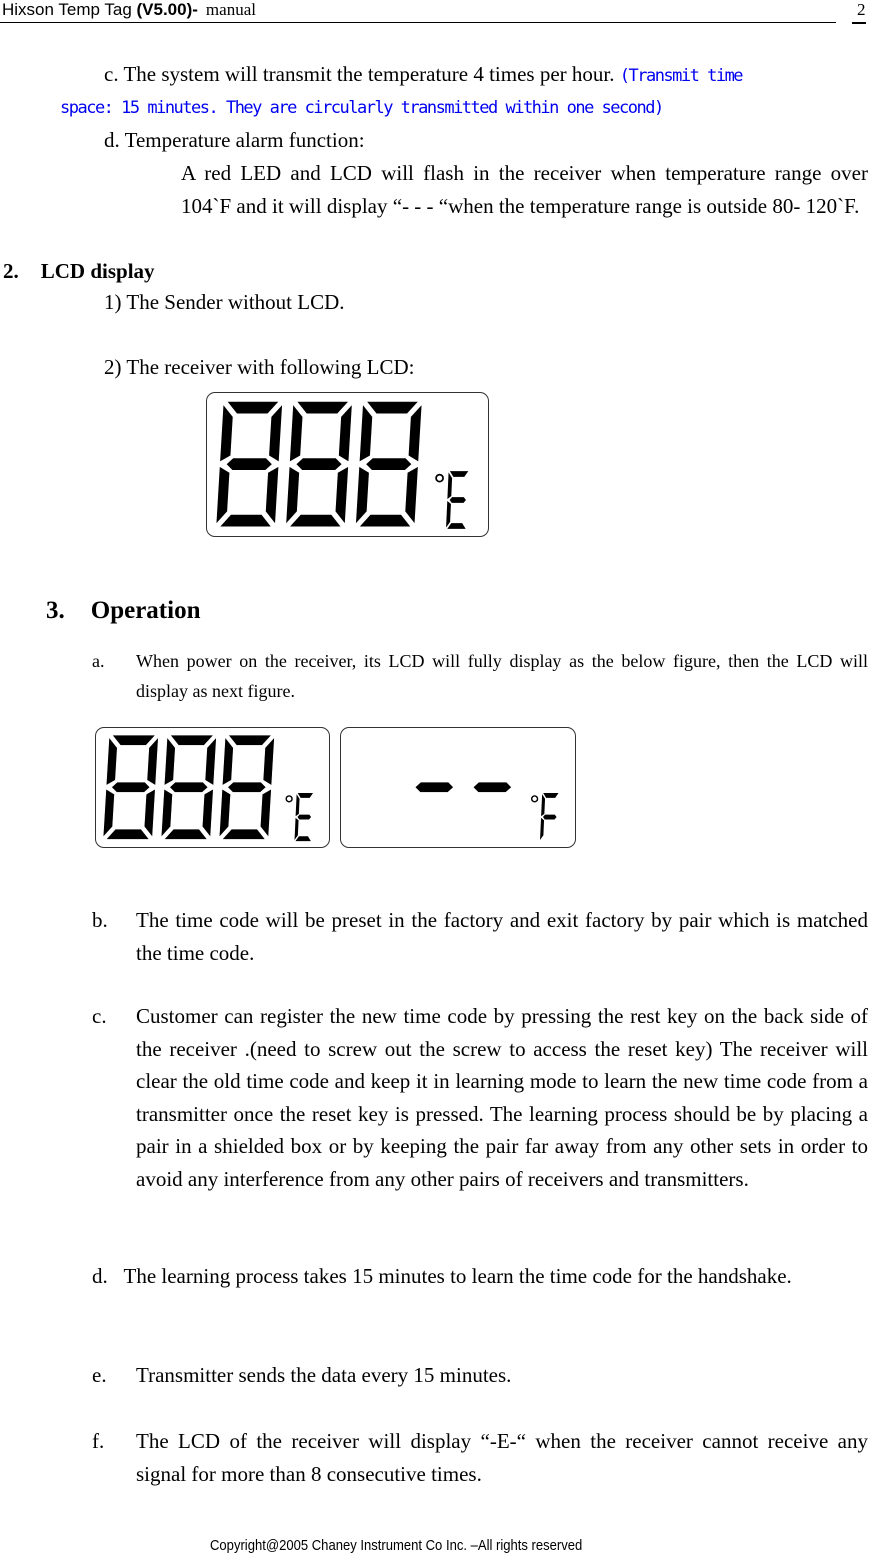 Image resolution: width=869 pixels, height=1558 pixels. What do you see at coordinates (98, 661) in the screenshot?
I see `op-item-a-label: a.` at bounding box center [98, 661].